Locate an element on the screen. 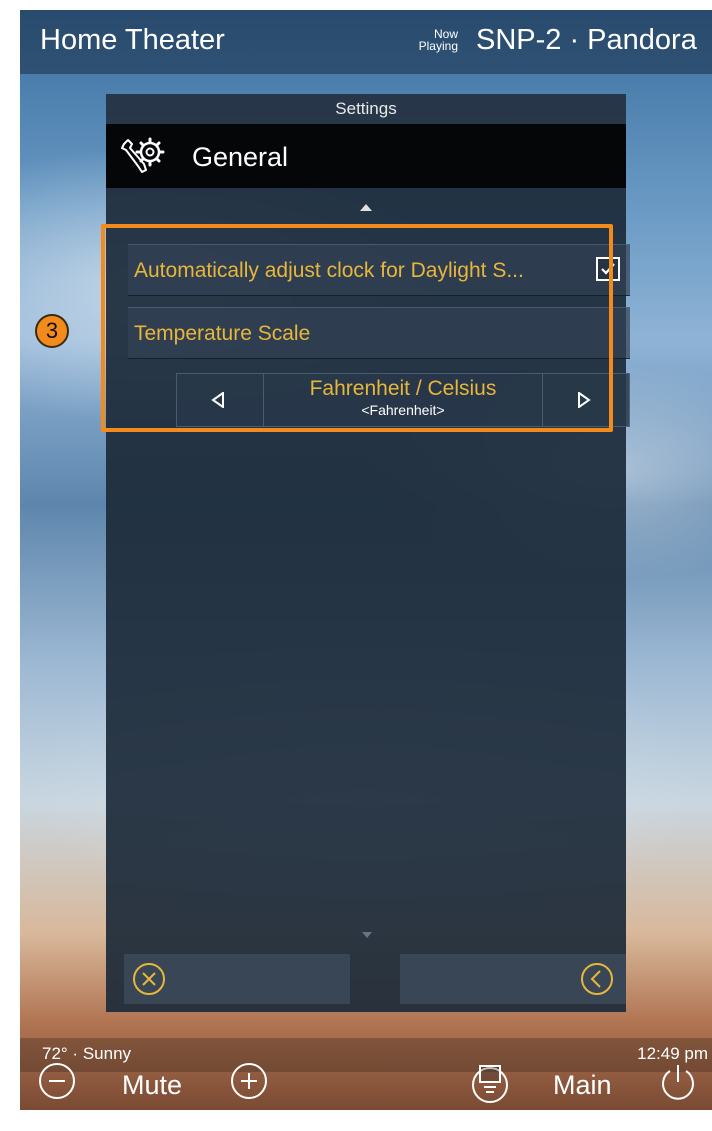 Image resolution: width=712 pixels, height=1131 pixels. scroll-up-arrow-icon is located at coordinates (366, 207).